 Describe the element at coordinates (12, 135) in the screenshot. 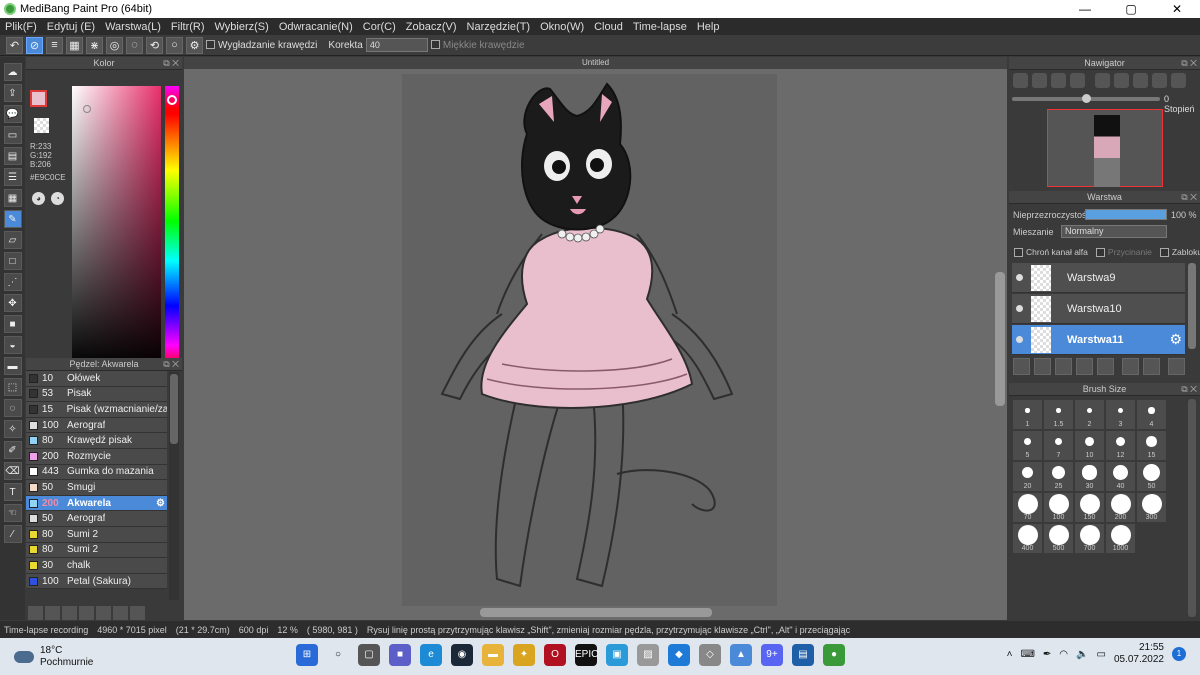

I see `comment-icon: ▭` at that location.